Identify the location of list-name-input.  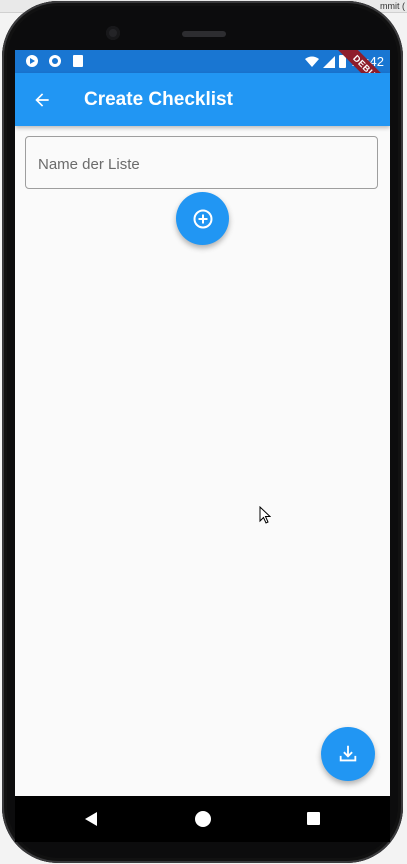
(198, 164).